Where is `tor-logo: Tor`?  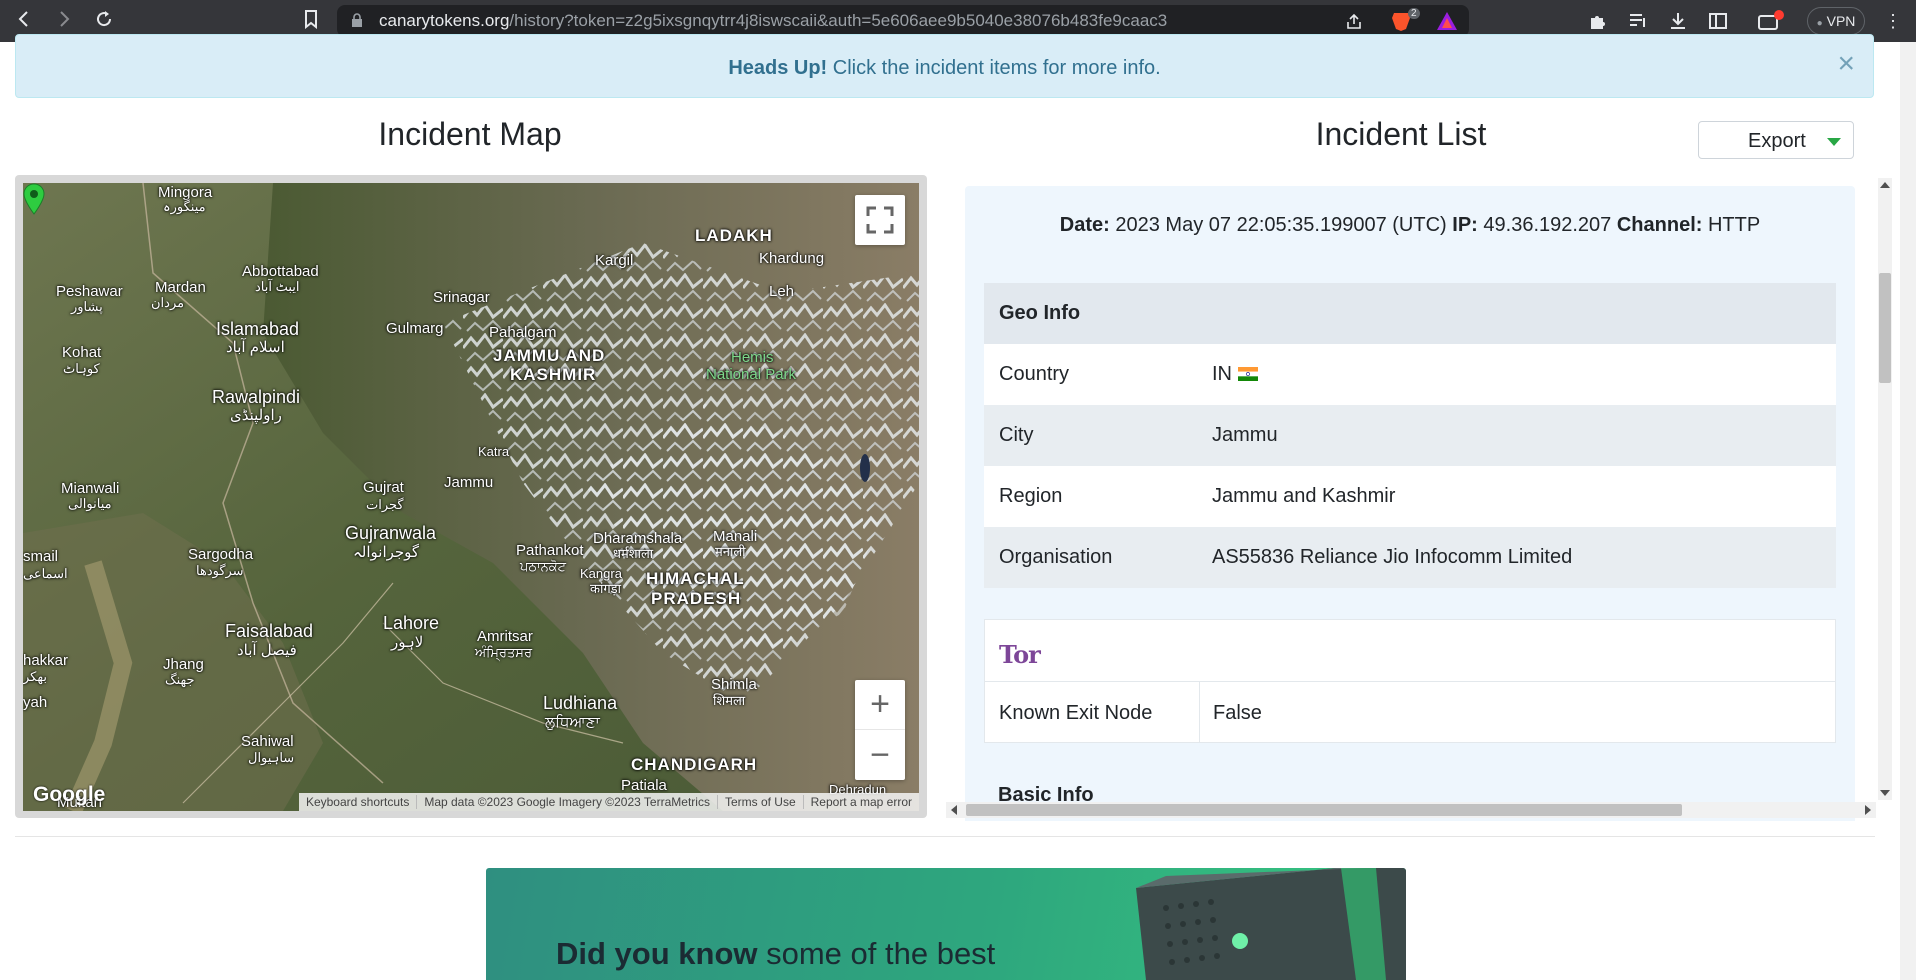
tor-logo: Tor is located at coordinates (1020, 654).